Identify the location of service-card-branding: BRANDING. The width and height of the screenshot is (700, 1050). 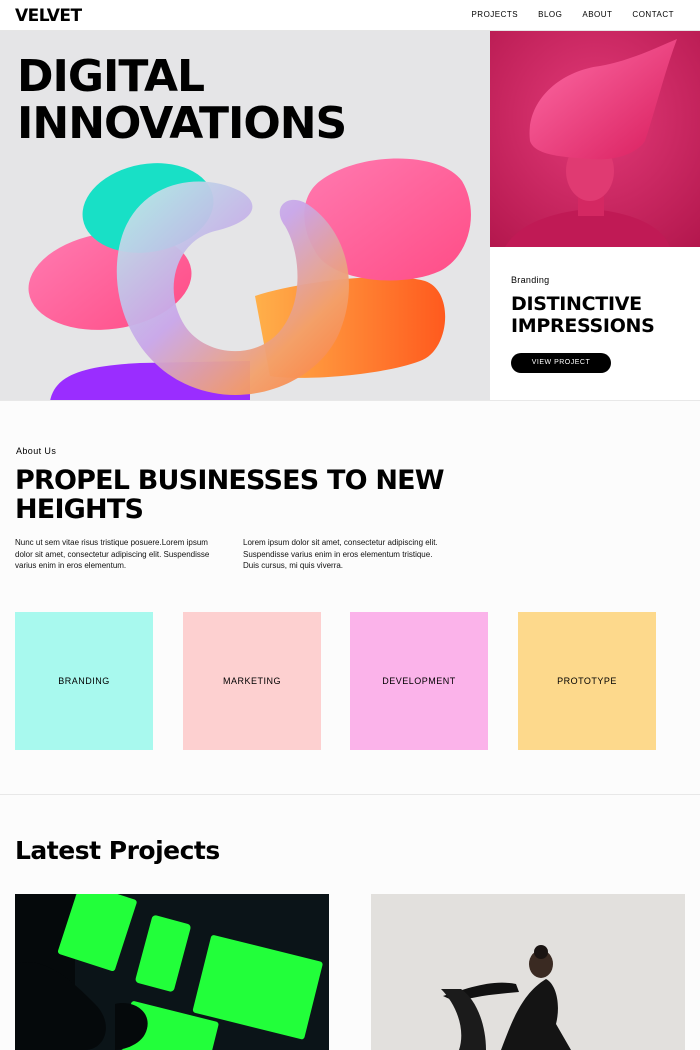
(84, 681).